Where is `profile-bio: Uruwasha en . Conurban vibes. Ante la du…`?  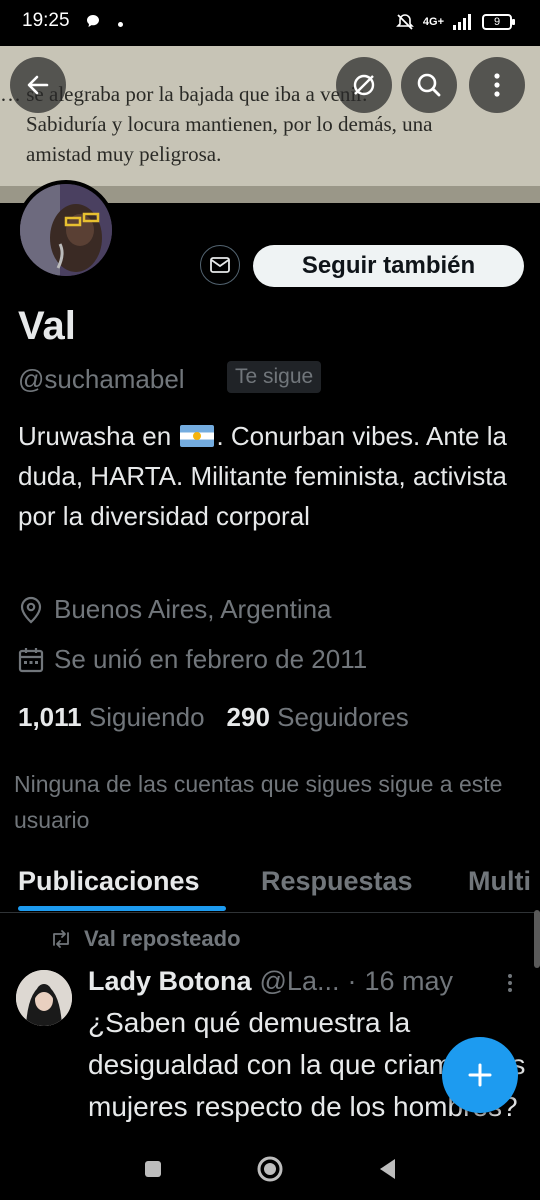 profile-bio: Uruwasha en . Conurban vibes. Ante la du… is located at coordinates (273, 476).